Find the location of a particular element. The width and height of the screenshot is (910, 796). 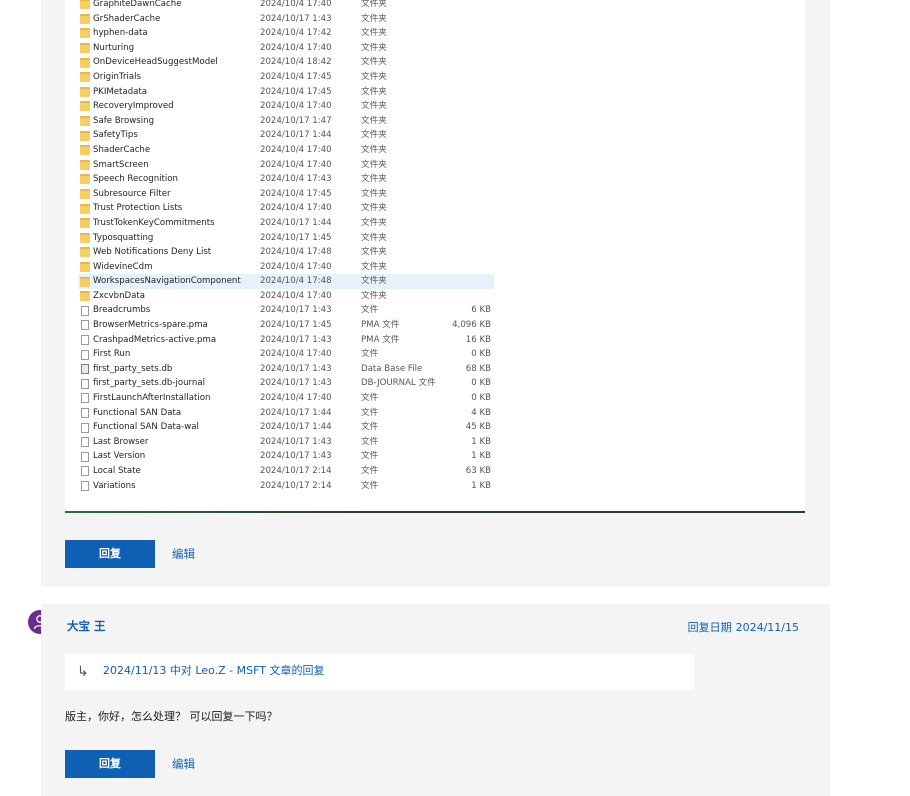

author-name: 大宝 王 is located at coordinates (86, 626).